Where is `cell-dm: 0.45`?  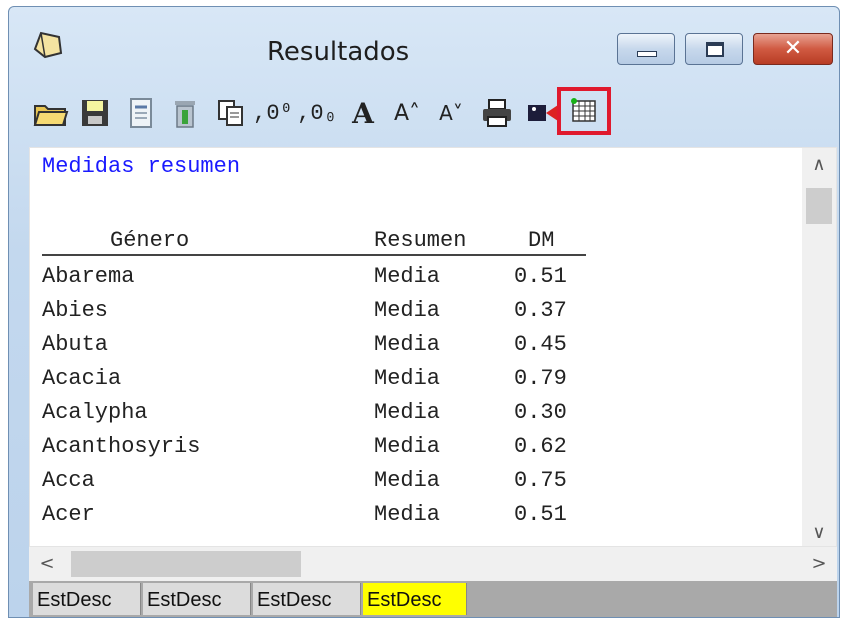 cell-dm: 0.45 is located at coordinates (540, 344).